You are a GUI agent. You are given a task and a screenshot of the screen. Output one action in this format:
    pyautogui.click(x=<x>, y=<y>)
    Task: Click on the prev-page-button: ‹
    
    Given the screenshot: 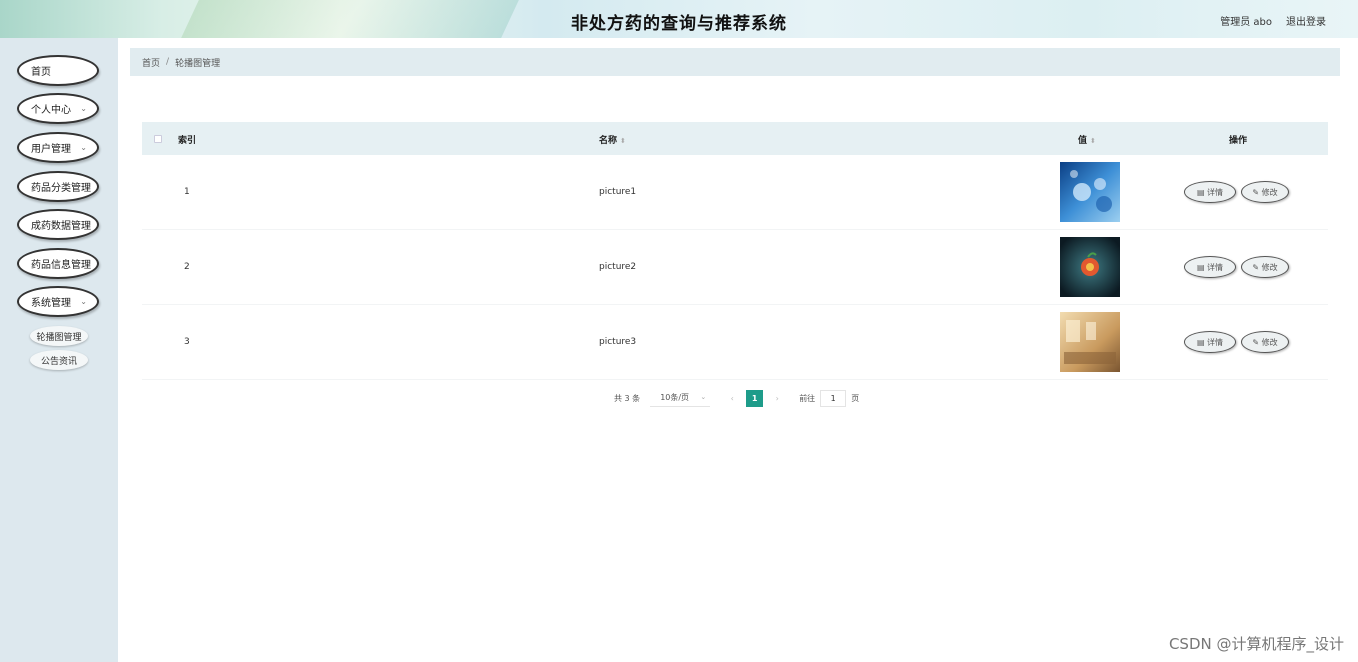 What is the action you would take?
    pyautogui.click(x=732, y=398)
    